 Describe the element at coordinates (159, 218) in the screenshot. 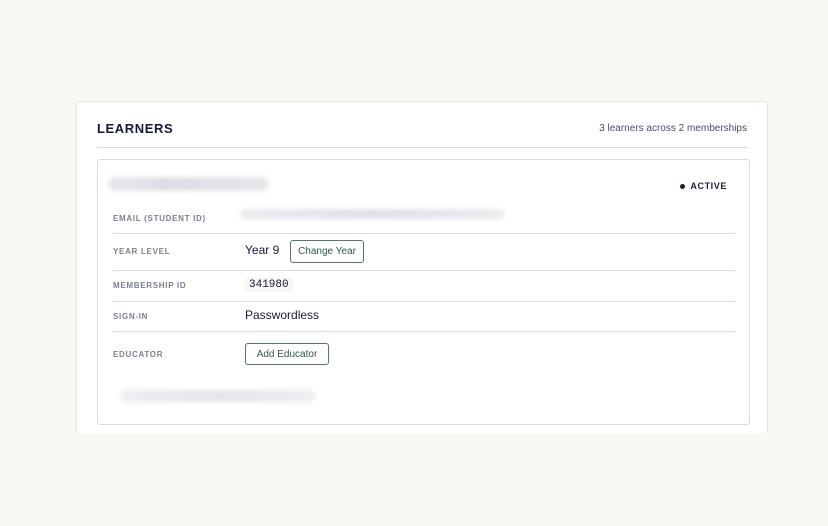

I see `email-label: EMAIL (STUDENT ID)` at that location.